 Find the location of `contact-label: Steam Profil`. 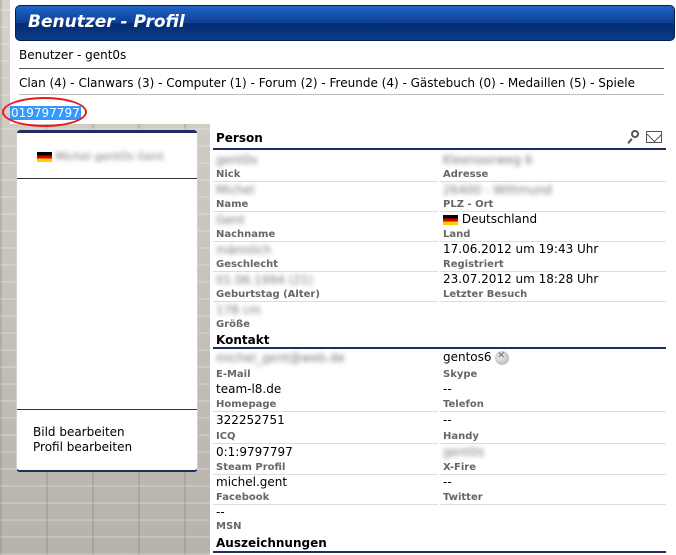

contact-label: Steam Profil is located at coordinates (251, 467).